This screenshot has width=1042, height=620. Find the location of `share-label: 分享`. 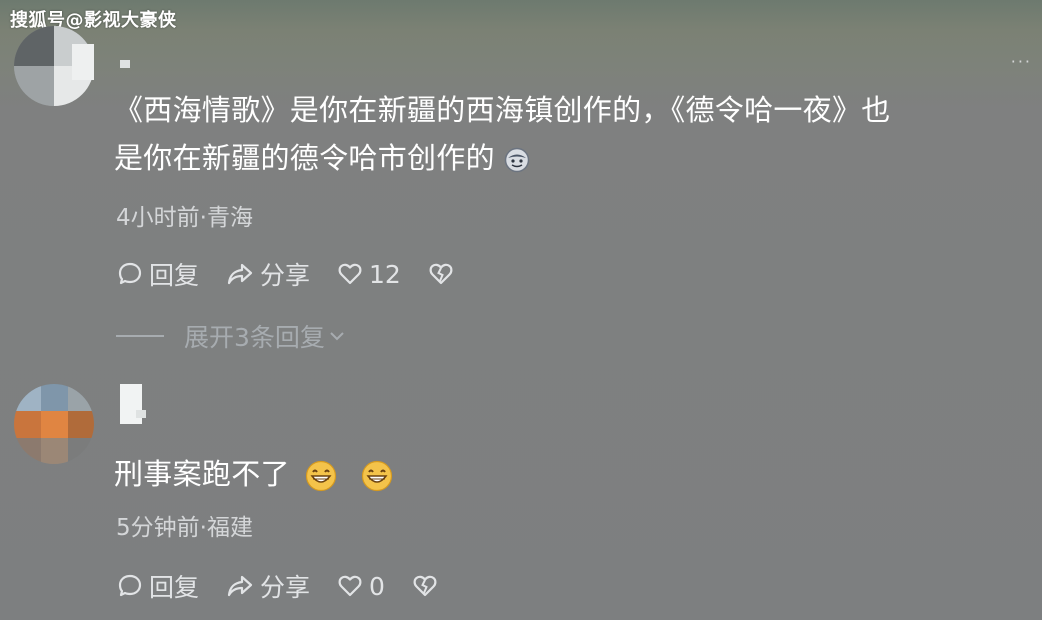

share-label: 分享 is located at coordinates (285, 587).